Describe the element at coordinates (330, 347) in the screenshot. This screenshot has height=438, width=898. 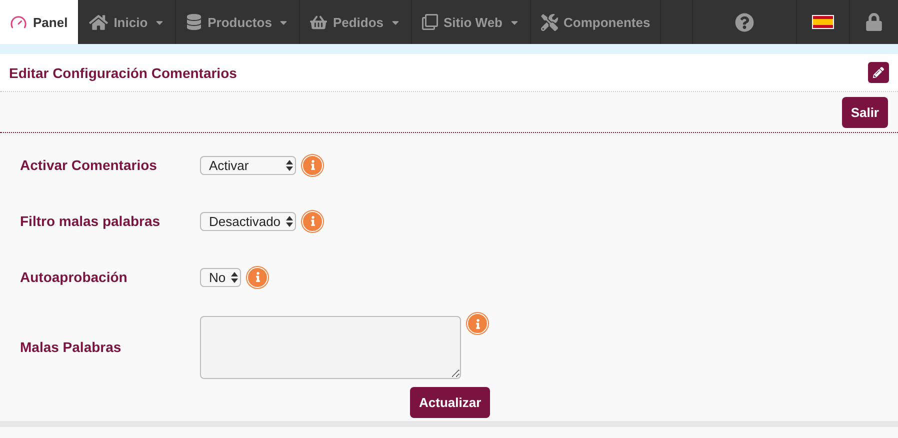
I see `text-area` at that location.